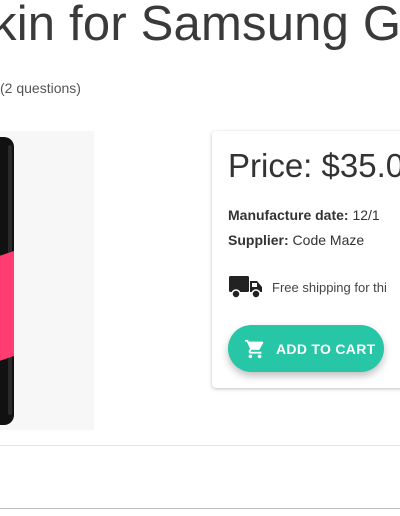  Describe the element at coordinates (10, 387) in the screenshot. I see `phone-edge-lower` at that location.